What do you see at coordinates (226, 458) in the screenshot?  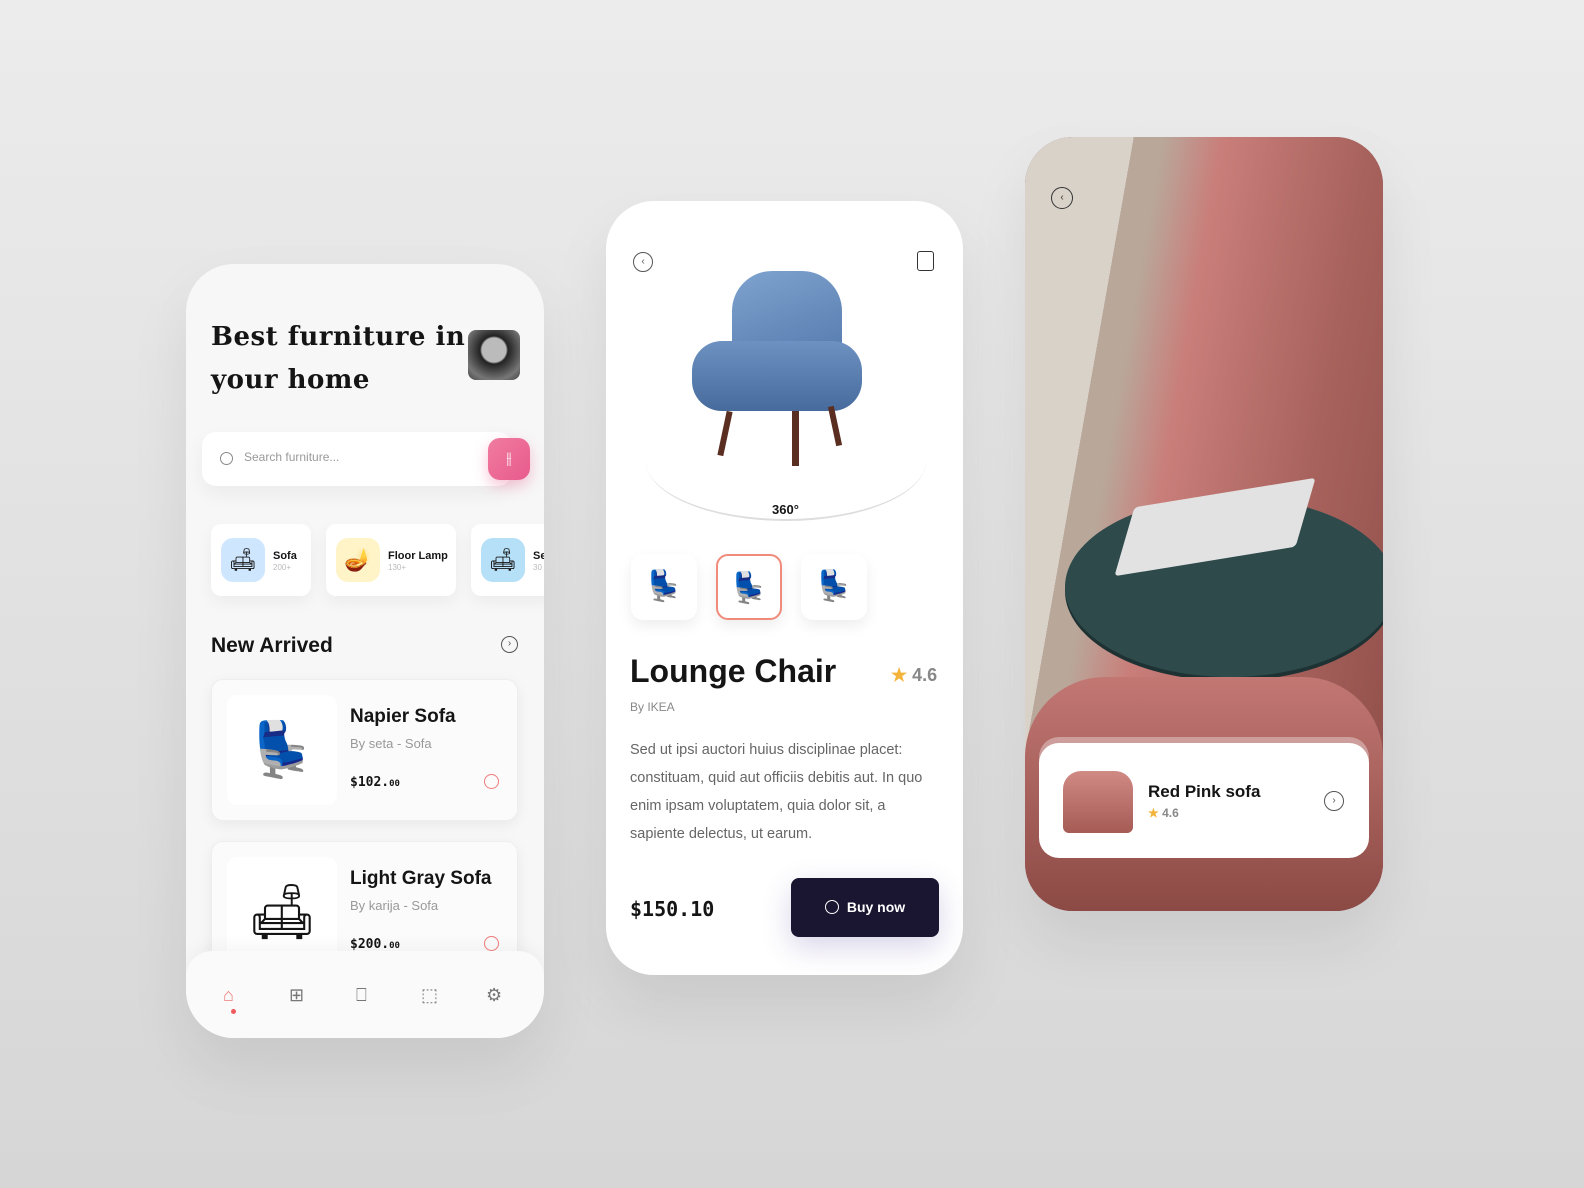 I see `search-icon` at bounding box center [226, 458].